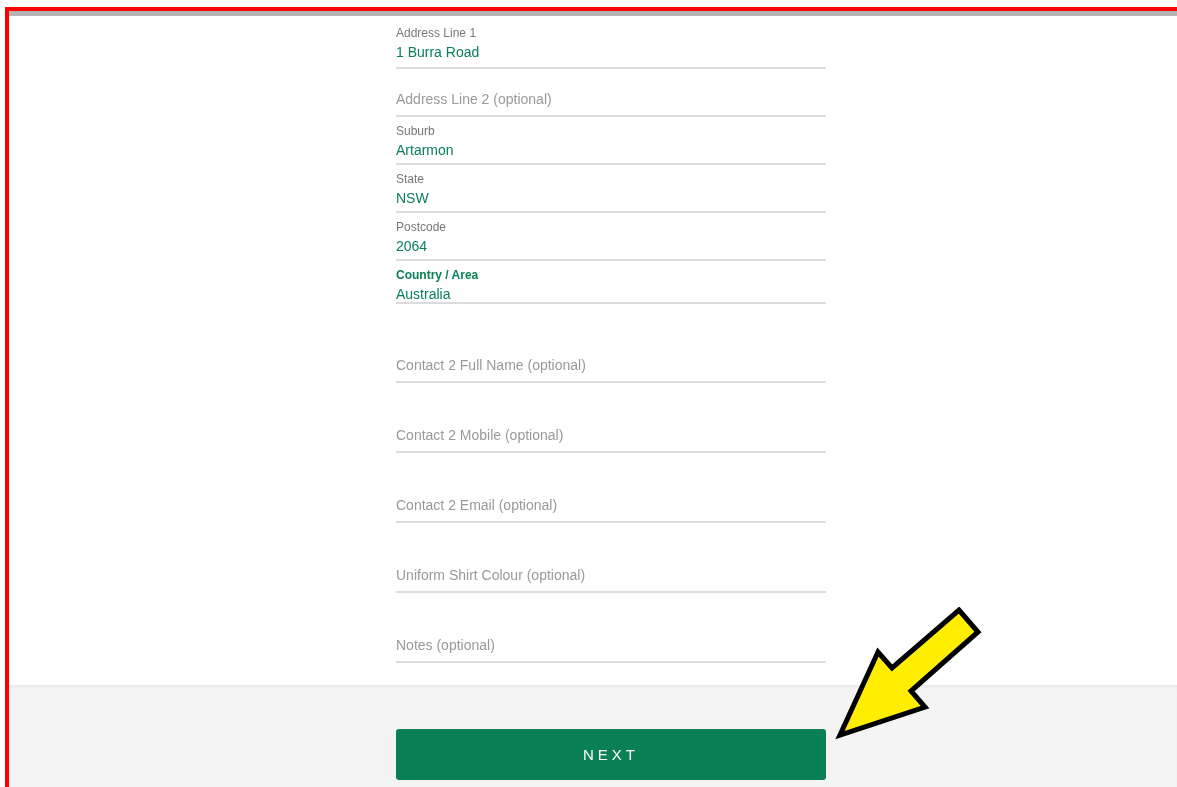 This screenshot has width=1177, height=787. Describe the element at coordinates (611, 365) in the screenshot. I see `input-field: Contact 2 Full Name (optional)` at that location.